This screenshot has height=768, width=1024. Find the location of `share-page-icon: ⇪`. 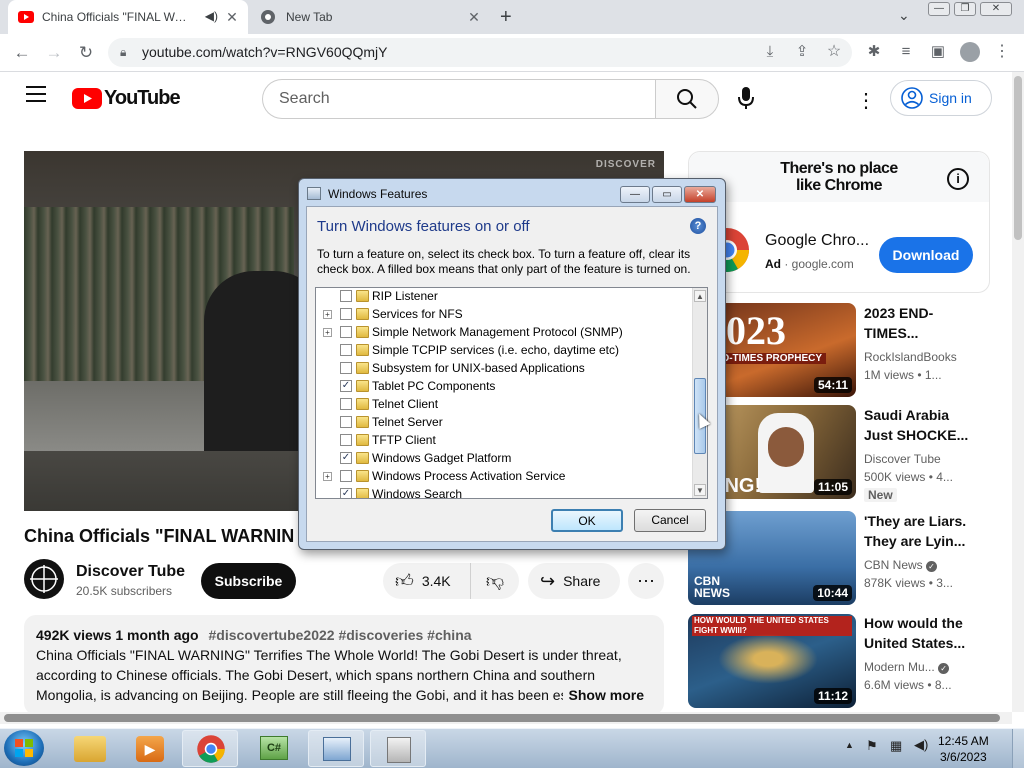

share-page-icon: ⇪ is located at coordinates (802, 52).